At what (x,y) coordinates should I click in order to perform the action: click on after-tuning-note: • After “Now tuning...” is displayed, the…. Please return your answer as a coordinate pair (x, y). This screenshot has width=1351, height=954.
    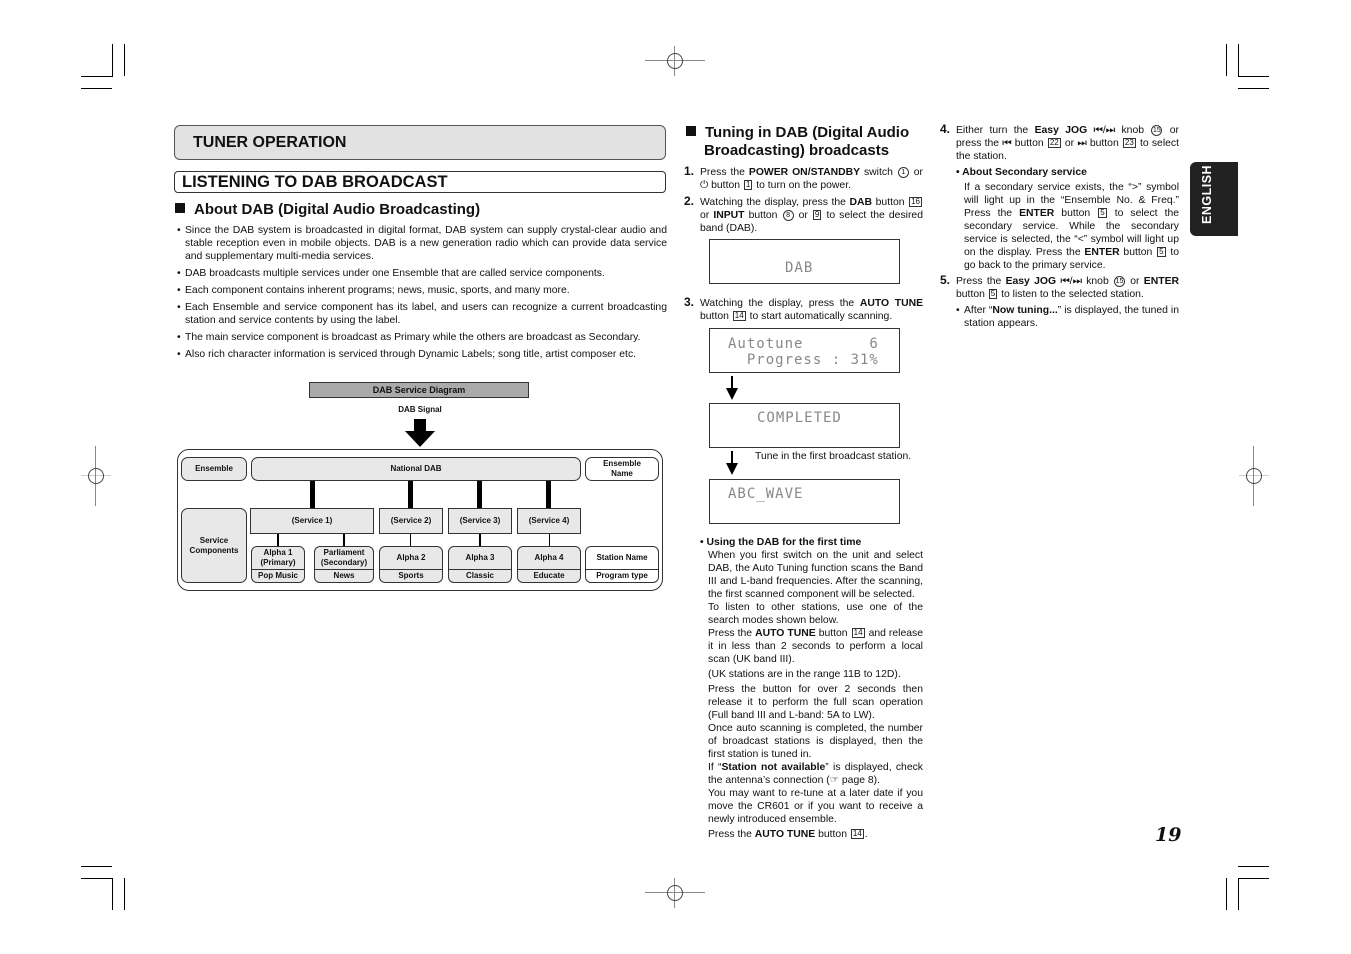
    Looking at the image, I should click on (1067, 317).